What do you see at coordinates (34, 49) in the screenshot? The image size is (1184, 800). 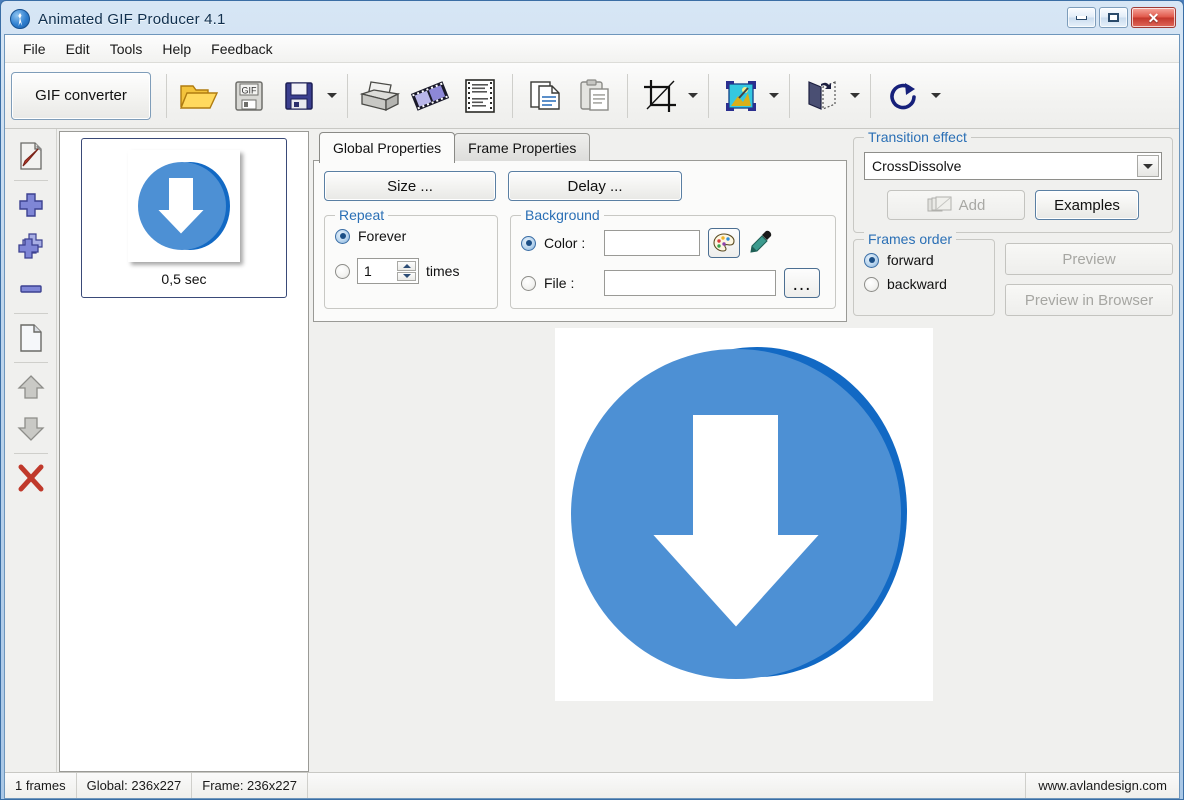 I see `menu-item-file: File` at bounding box center [34, 49].